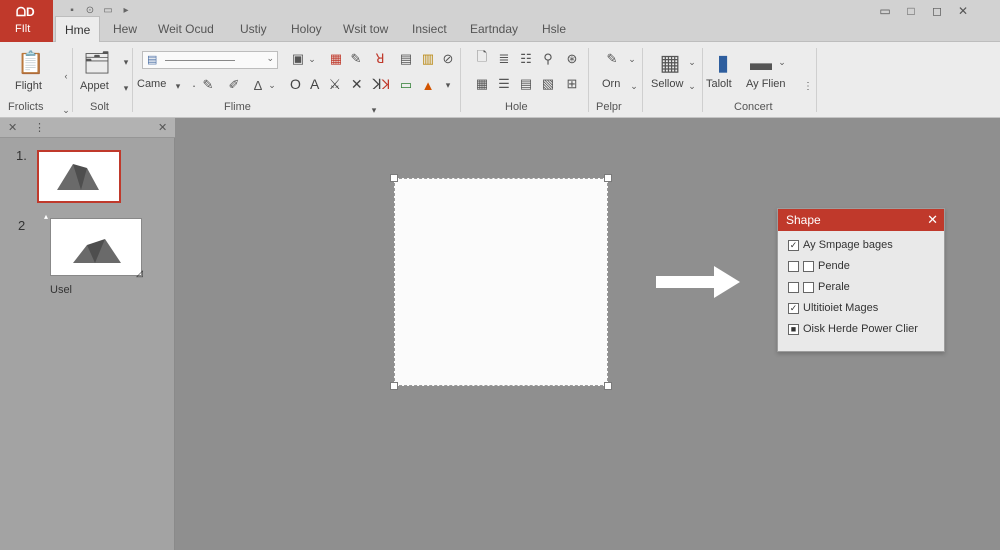 Image resolution: width=1000 pixels, height=550 pixels. Describe the element at coordinates (572, 59) in the screenshot. I see `globe-icon: ⊛` at that location.